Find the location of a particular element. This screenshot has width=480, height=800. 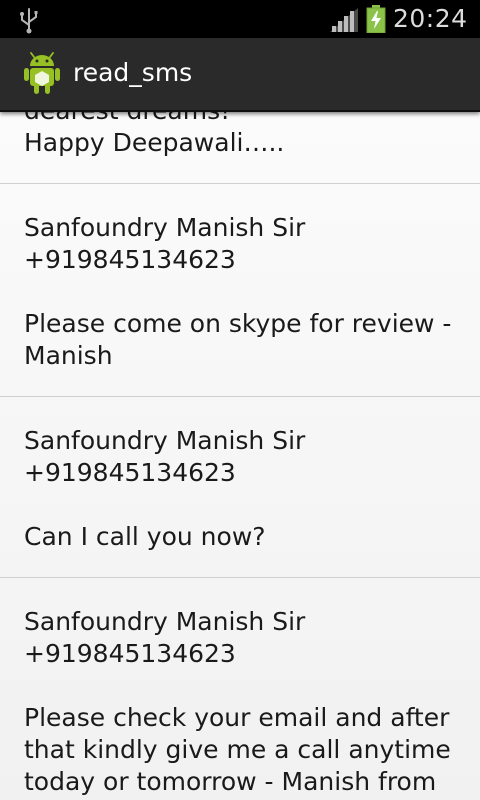

app-title: read_sms is located at coordinates (133, 72).